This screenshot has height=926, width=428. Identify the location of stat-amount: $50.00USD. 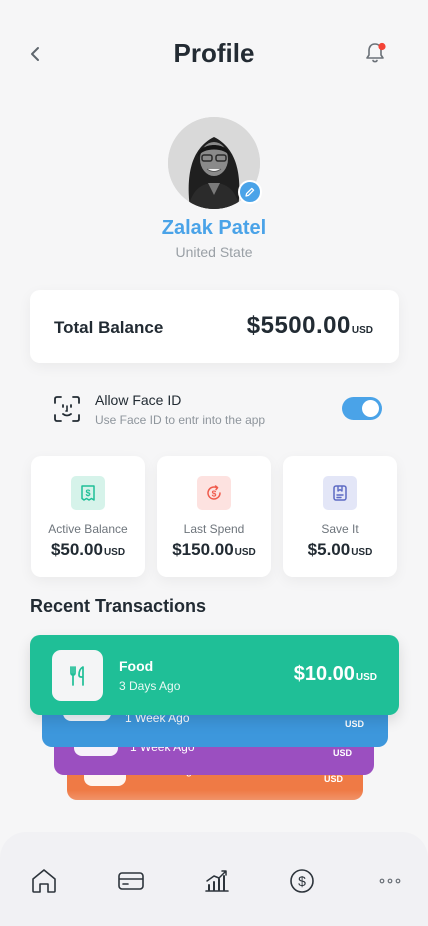
(88, 550).